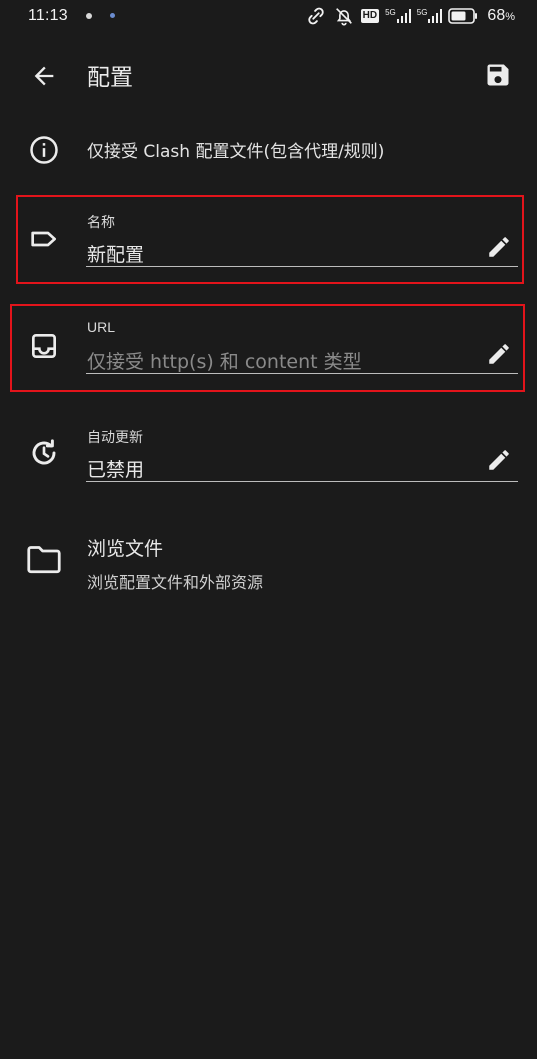  What do you see at coordinates (175, 582) in the screenshot?
I see `browse-files-subtitle: 浏览配置文件和外部资源` at bounding box center [175, 582].